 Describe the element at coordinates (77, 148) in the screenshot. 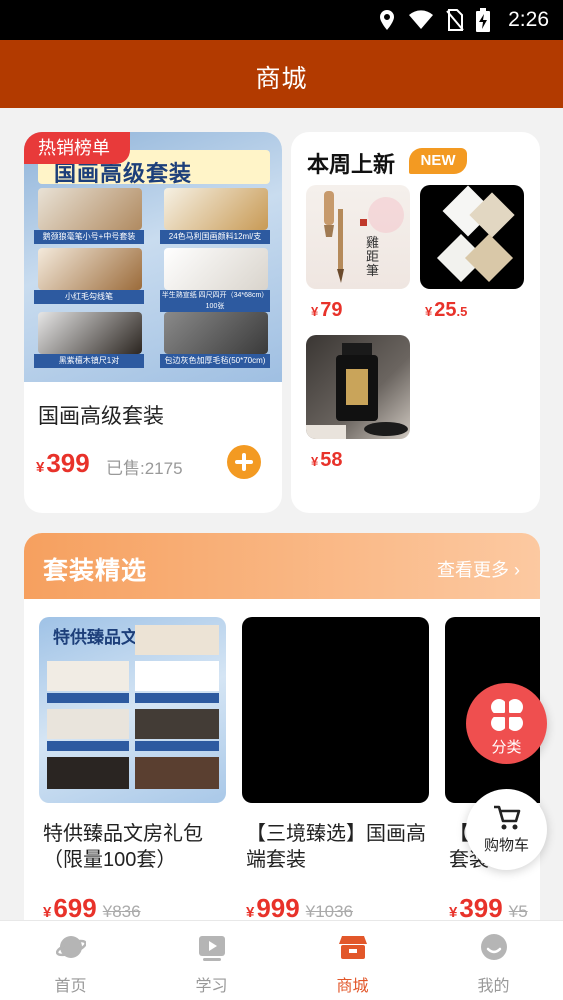

I see `hot-badge: 热销榜单` at that location.